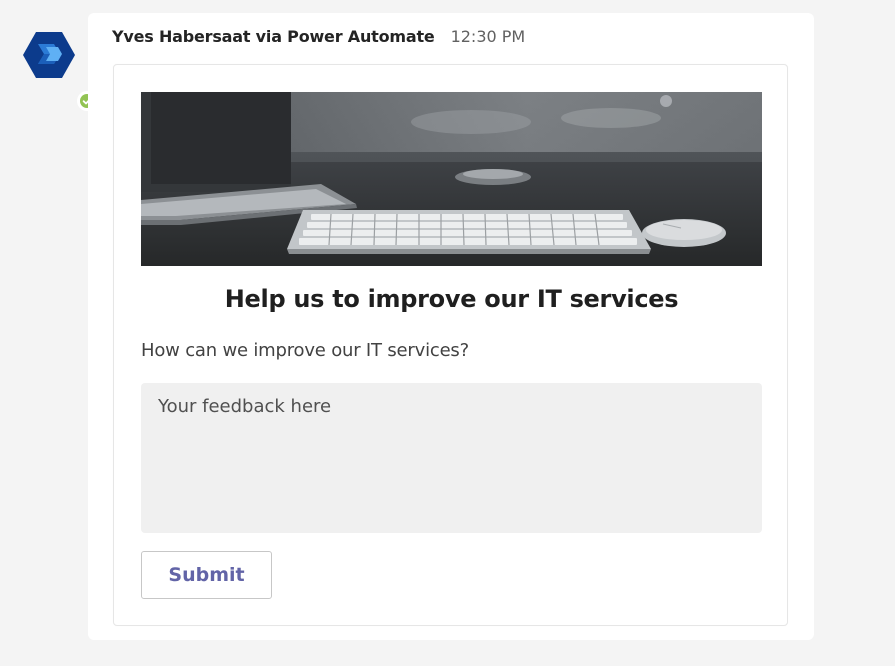 The width and height of the screenshot is (895, 666). I want to click on submit-button: Submit, so click(206, 575).